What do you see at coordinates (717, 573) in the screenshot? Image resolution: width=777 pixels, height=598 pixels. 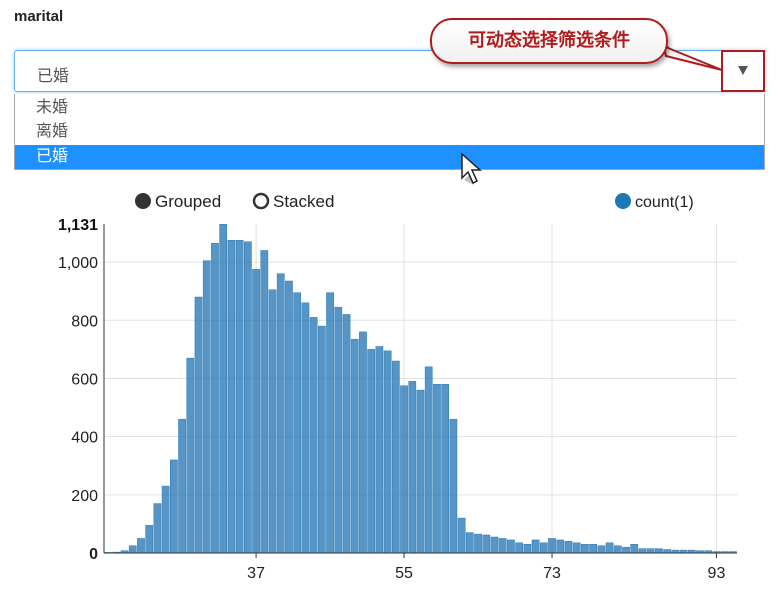 I see `x-tick-label: 93` at bounding box center [717, 573].